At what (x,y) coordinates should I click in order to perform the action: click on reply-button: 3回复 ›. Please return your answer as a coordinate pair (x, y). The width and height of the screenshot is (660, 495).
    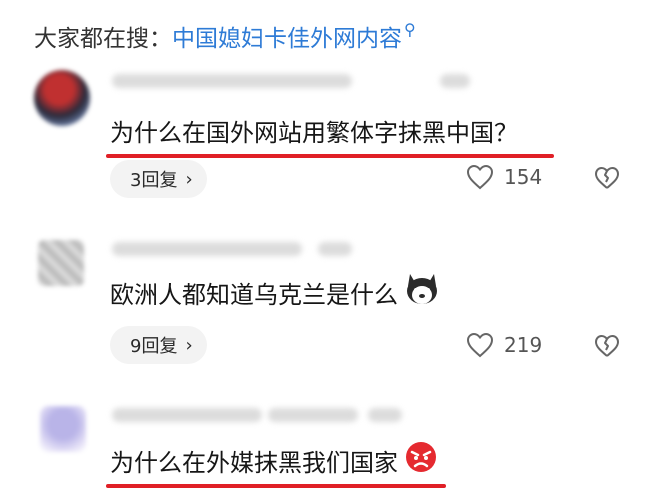
    Looking at the image, I should click on (158, 179).